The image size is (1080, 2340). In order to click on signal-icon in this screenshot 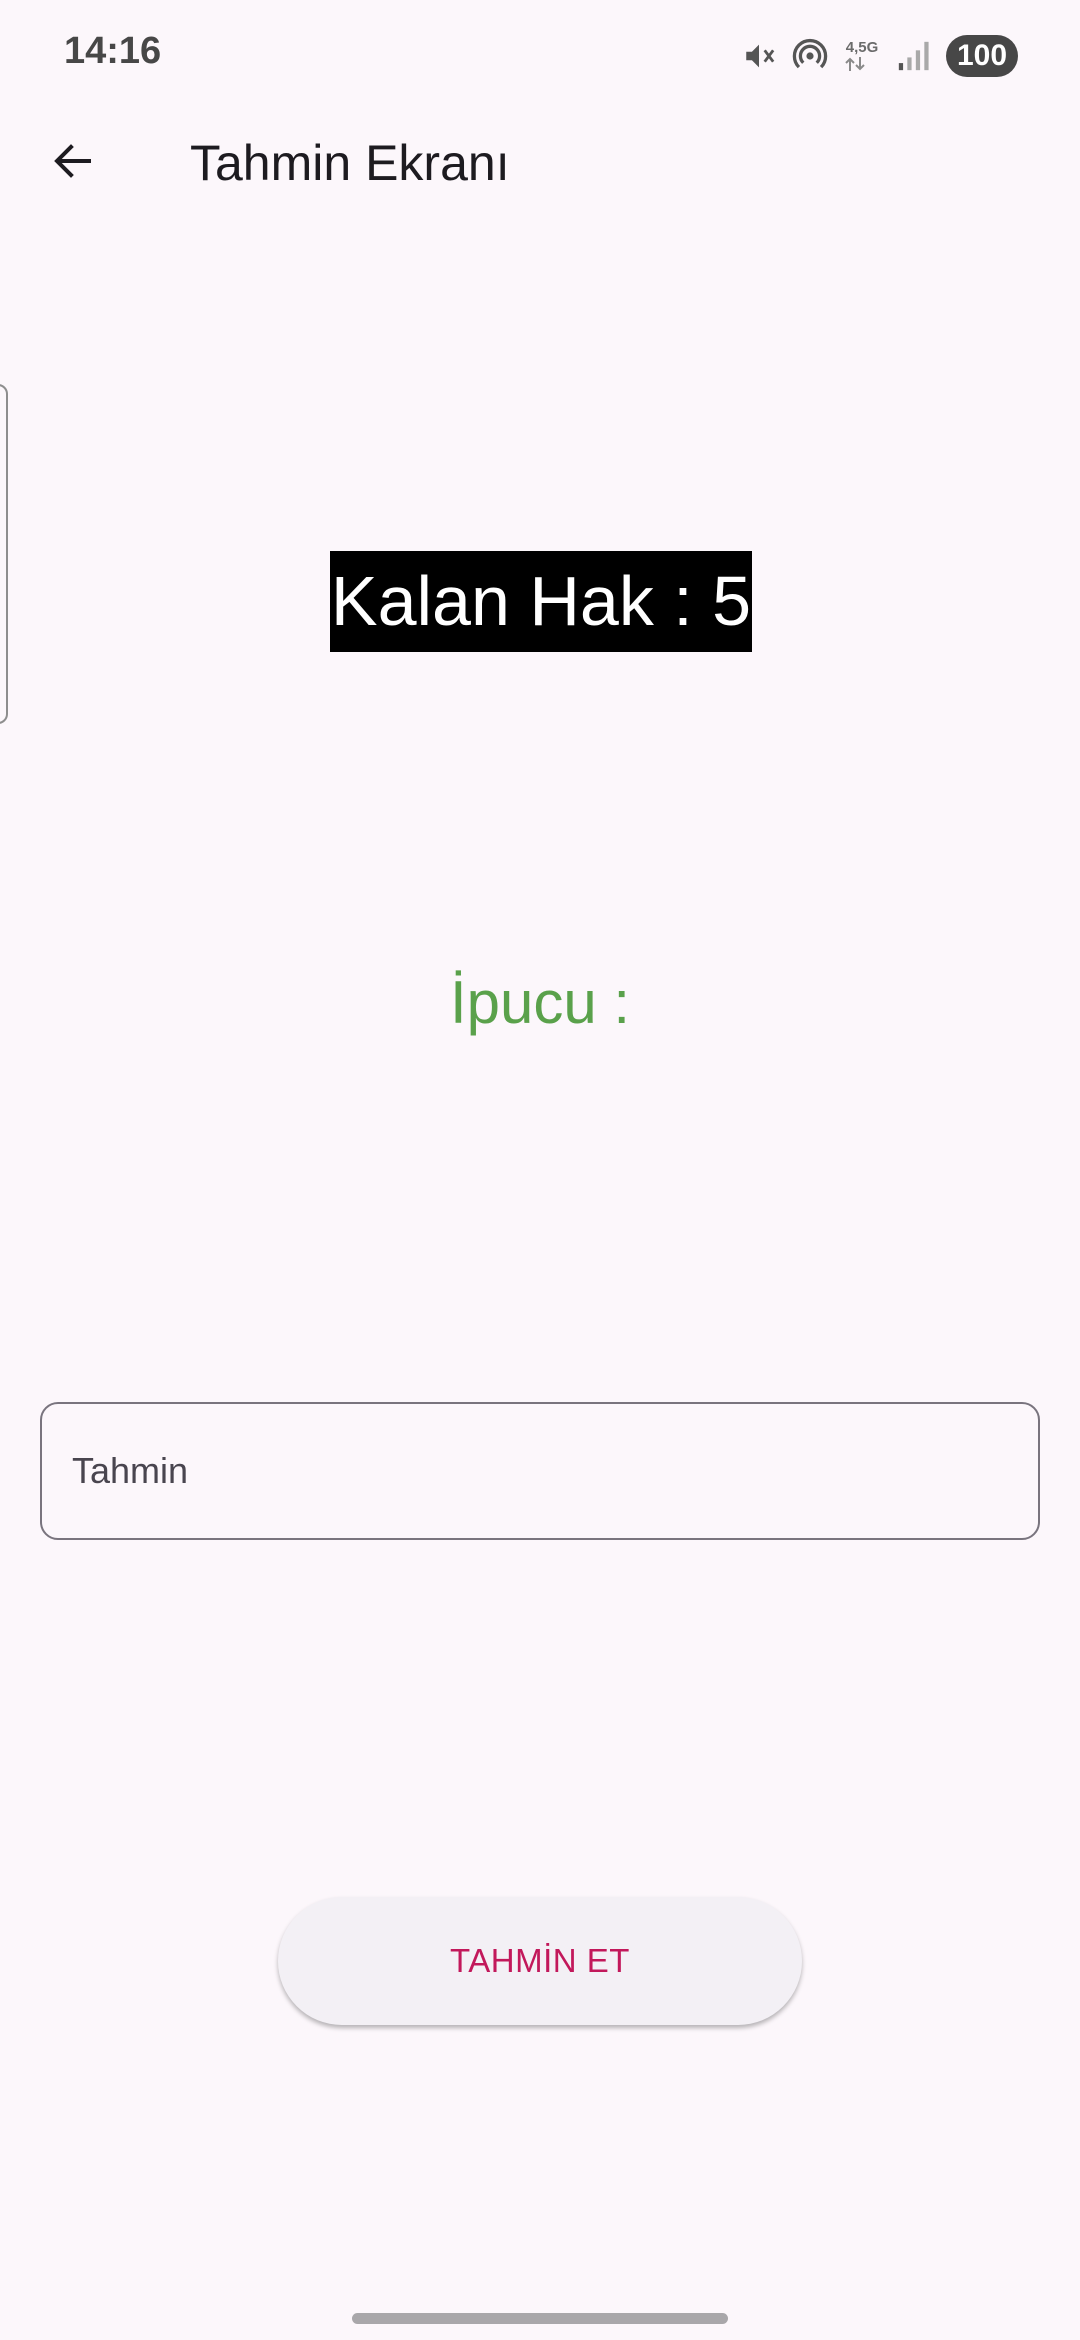, I will do `click(913, 56)`.